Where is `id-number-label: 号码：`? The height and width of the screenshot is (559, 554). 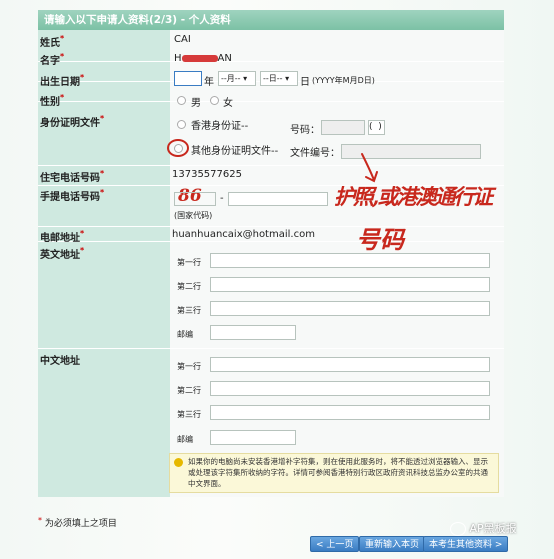
id-number-label: 号码： is located at coordinates (305, 130).